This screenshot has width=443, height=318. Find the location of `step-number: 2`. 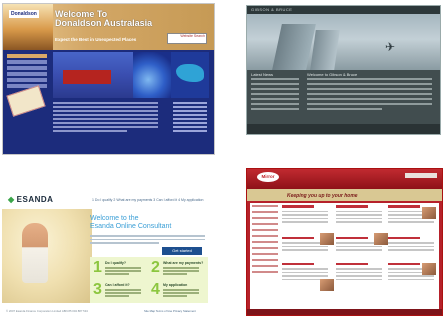

step-number: 2 is located at coordinates (155, 267).